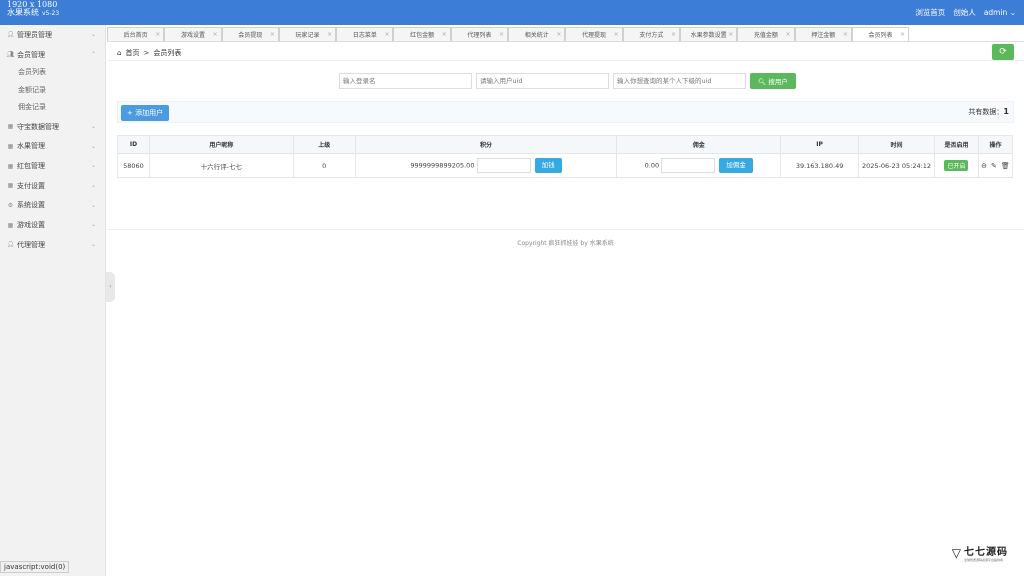 The image size is (1024, 576). I want to click on tab-label: 游戏设置, so click(192, 35).